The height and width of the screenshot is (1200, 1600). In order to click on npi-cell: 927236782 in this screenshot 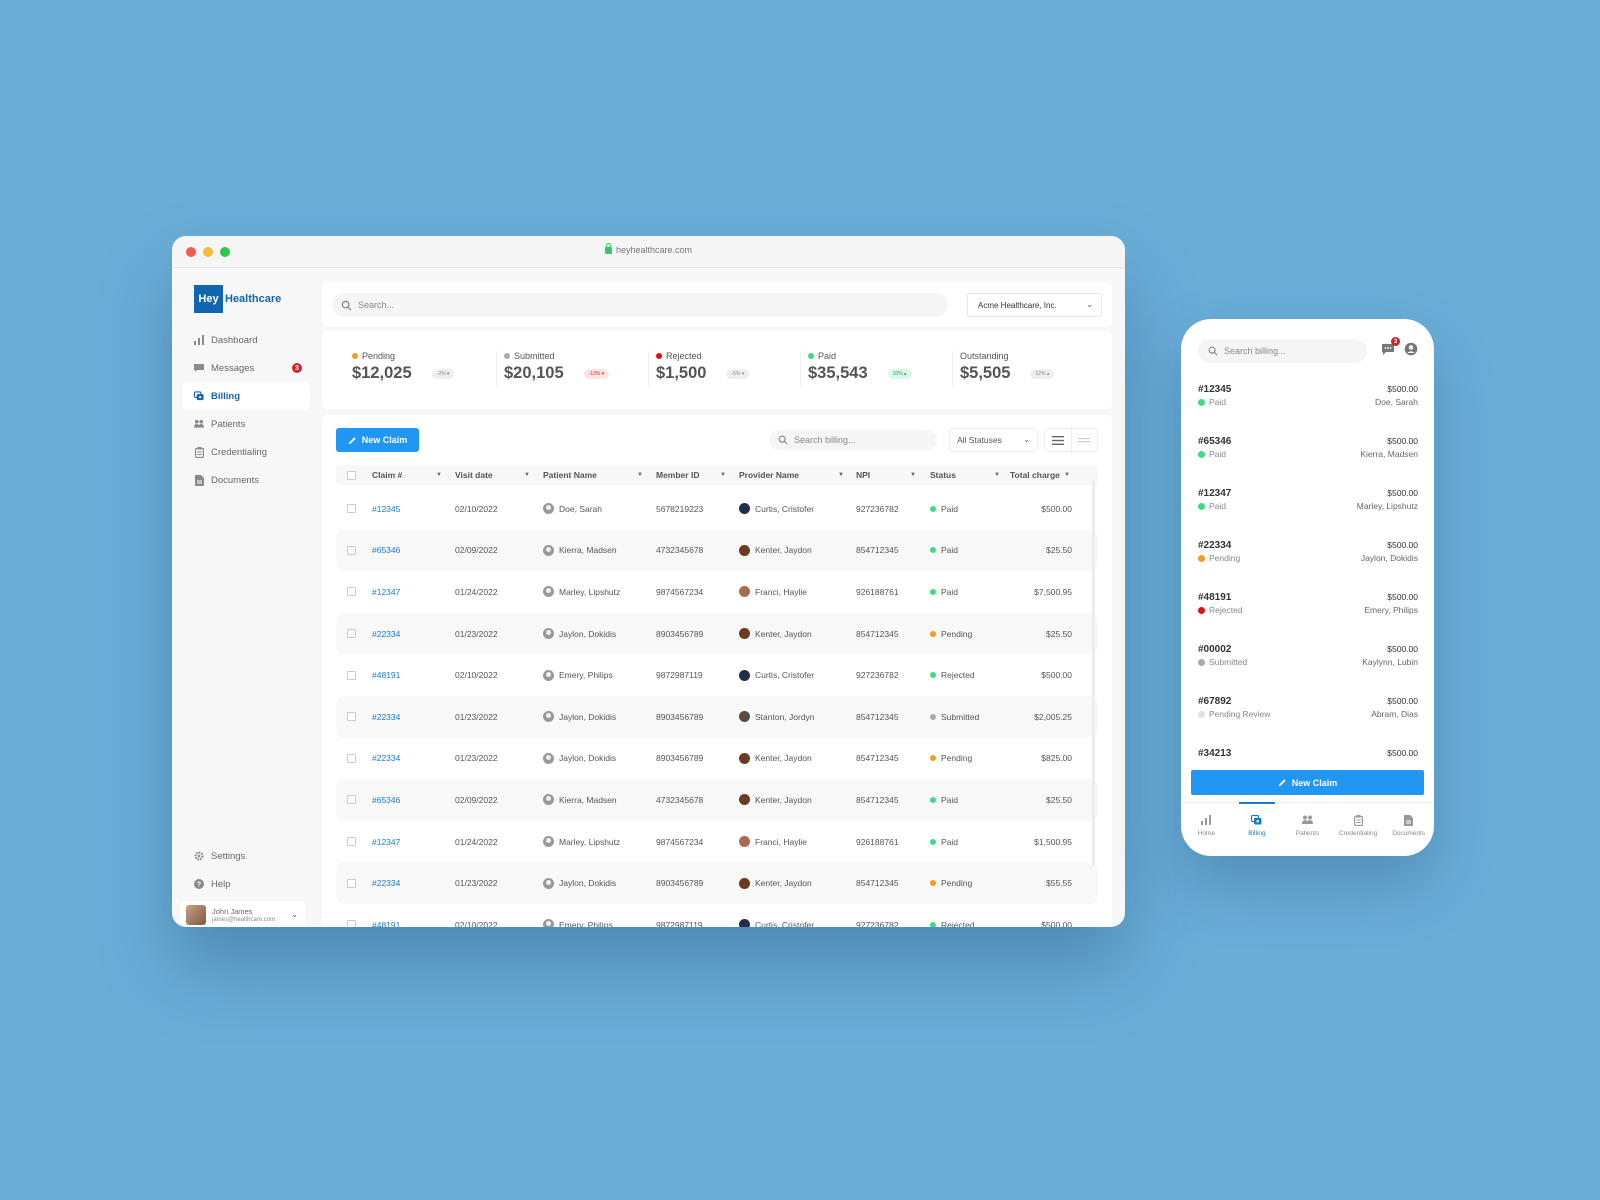, I will do `click(877, 923)`.